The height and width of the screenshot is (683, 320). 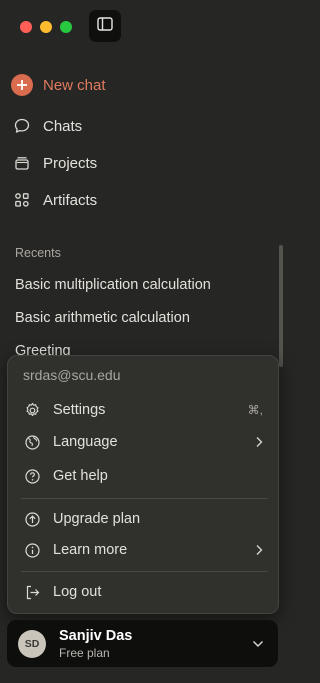 I want to click on menu-item-get-help: Get help, so click(x=143, y=476).